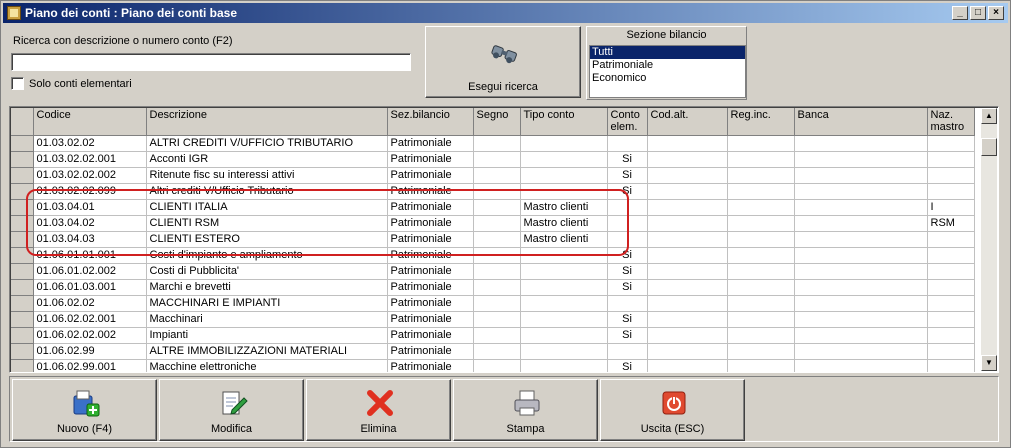 The height and width of the screenshot is (448, 1011). I want to click on edit-button: Modifica, so click(231, 410).